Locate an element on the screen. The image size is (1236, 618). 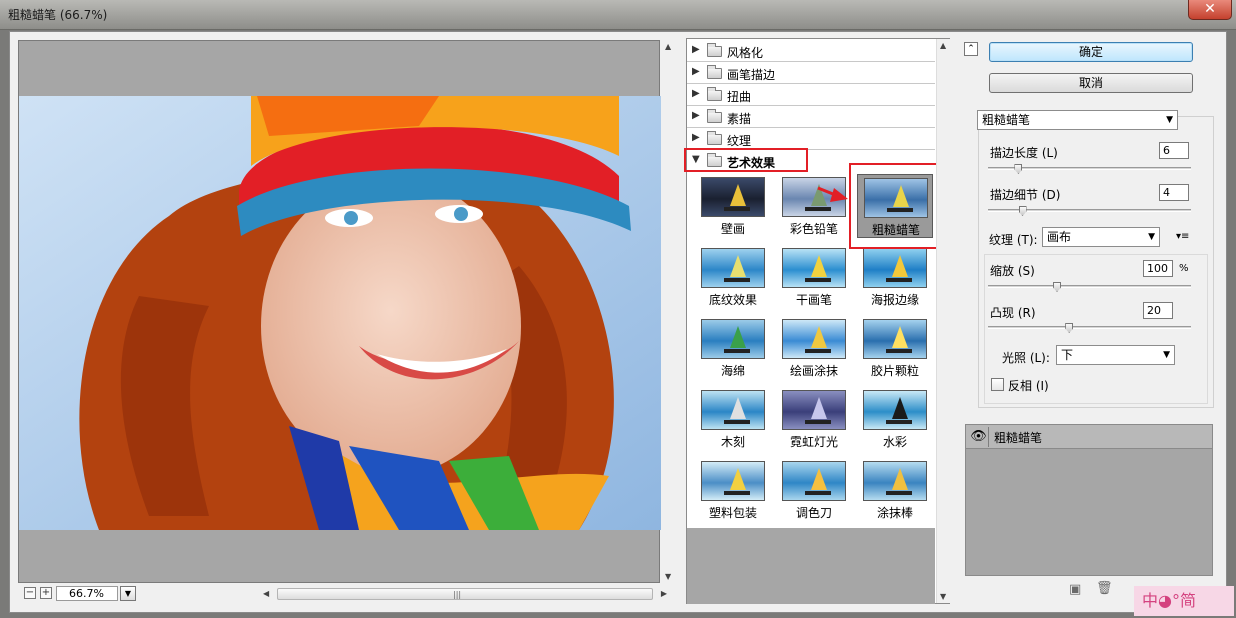
texture-menu-icon: ▾≡ is located at coordinates (1182, 236).